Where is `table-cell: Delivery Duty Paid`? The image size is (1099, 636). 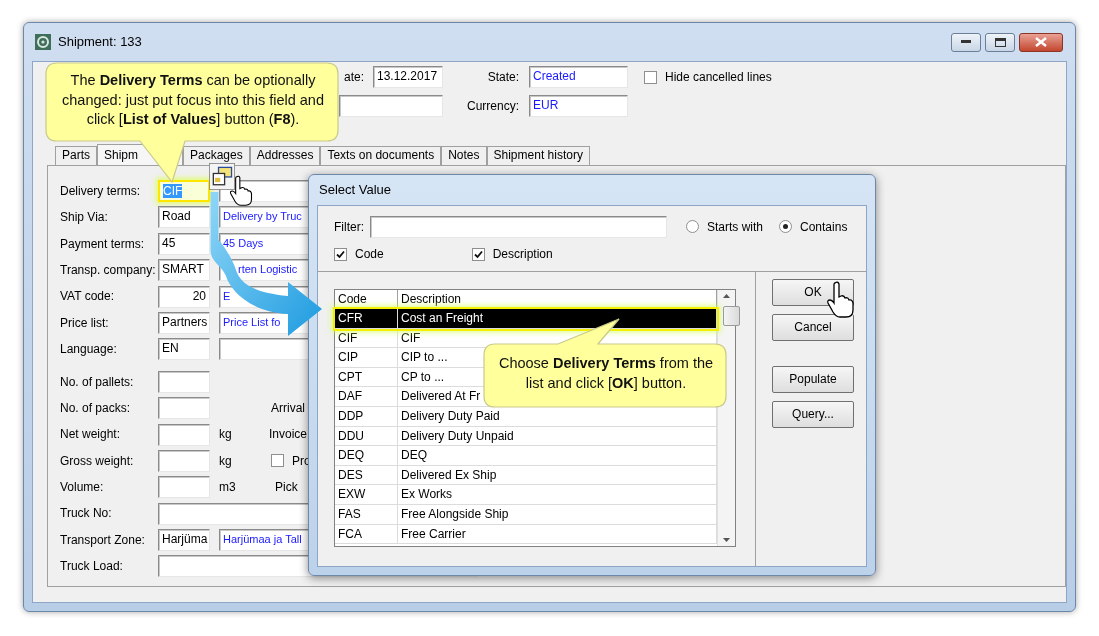 table-cell: Delivery Duty Paid is located at coordinates (450, 415).